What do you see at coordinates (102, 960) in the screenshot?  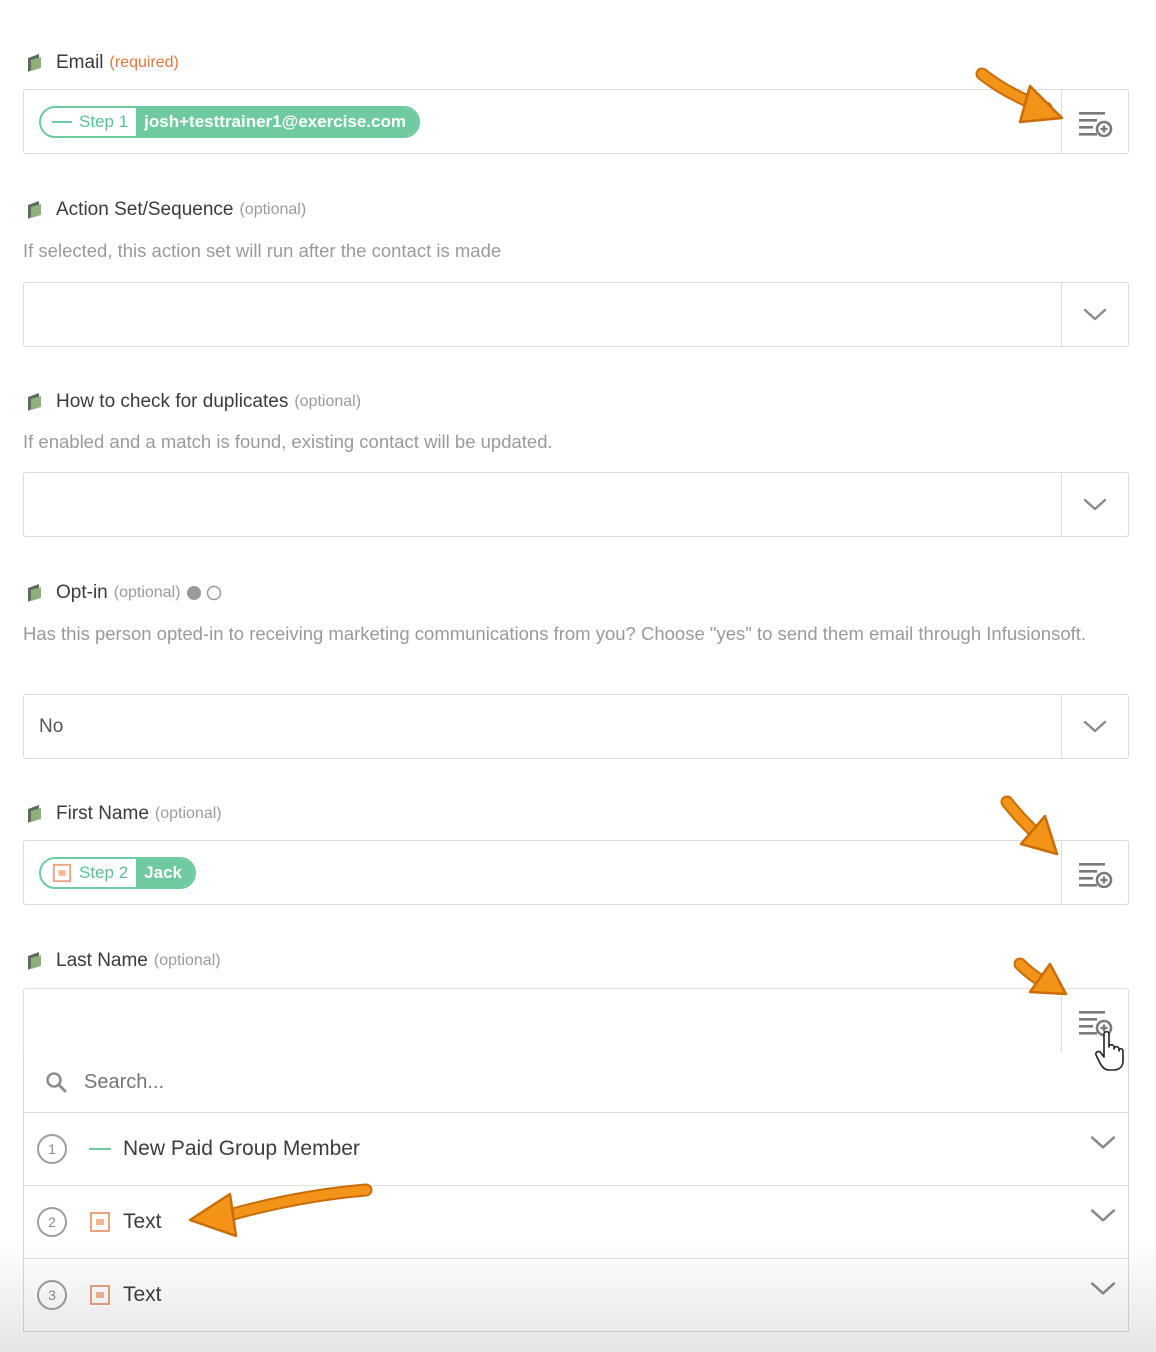 I see `field-label: Last Name` at bounding box center [102, 960].